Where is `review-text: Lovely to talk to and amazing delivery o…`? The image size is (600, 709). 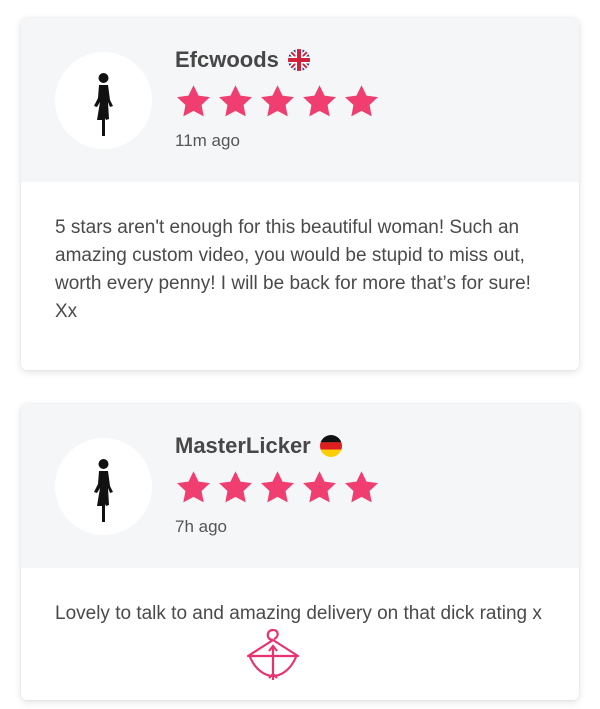 review-text: Lovely to talk to and amazing delivery o… is located at coordinates (298, 613).